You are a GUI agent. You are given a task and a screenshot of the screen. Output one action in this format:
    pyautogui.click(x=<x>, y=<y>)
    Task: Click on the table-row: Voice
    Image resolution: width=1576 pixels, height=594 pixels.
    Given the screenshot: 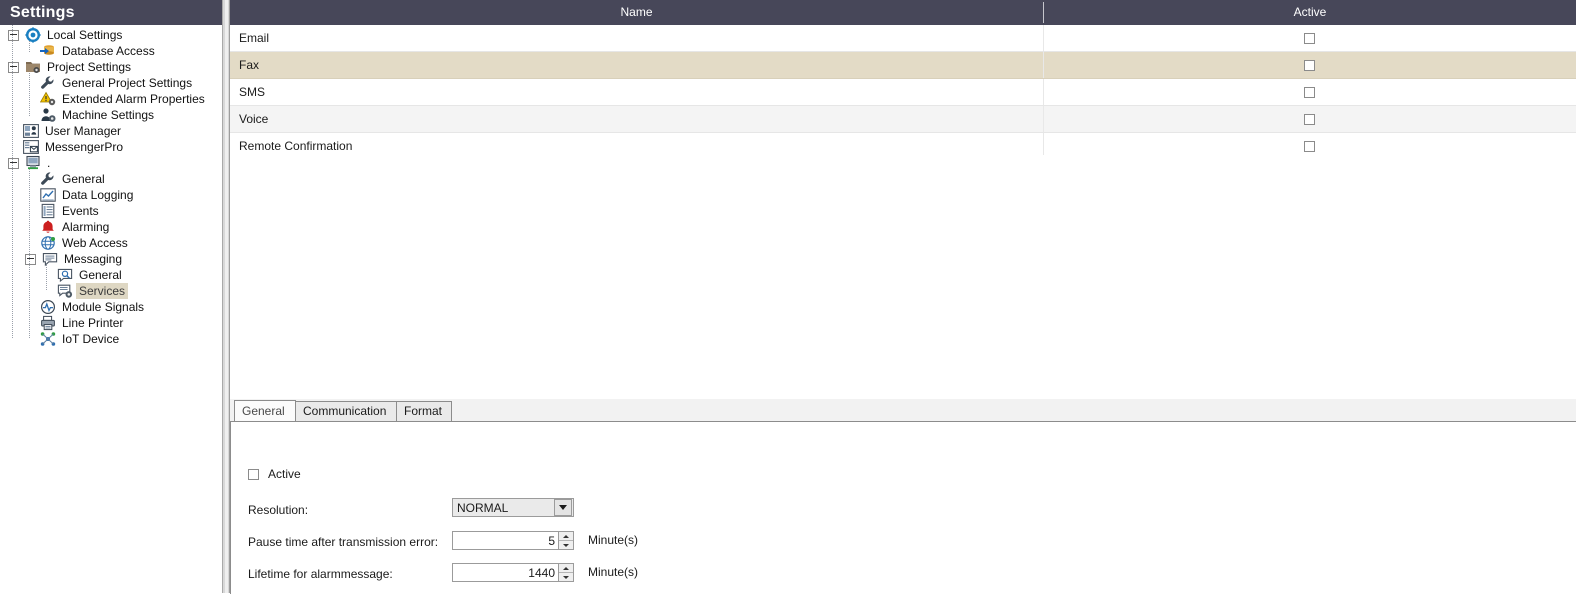 What is the action you would take?
    pyautogui.click(x=903, y=119)
    